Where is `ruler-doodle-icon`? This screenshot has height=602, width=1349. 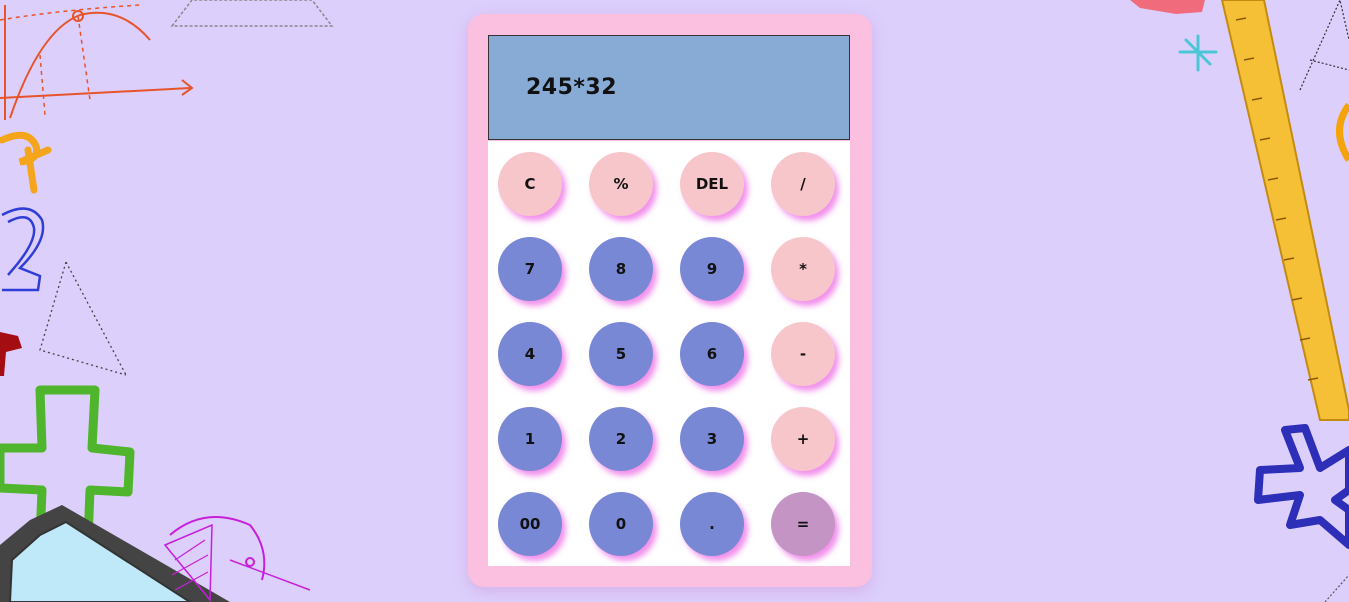
ruler-doodle-icon is located at coordinates (1284, 210).